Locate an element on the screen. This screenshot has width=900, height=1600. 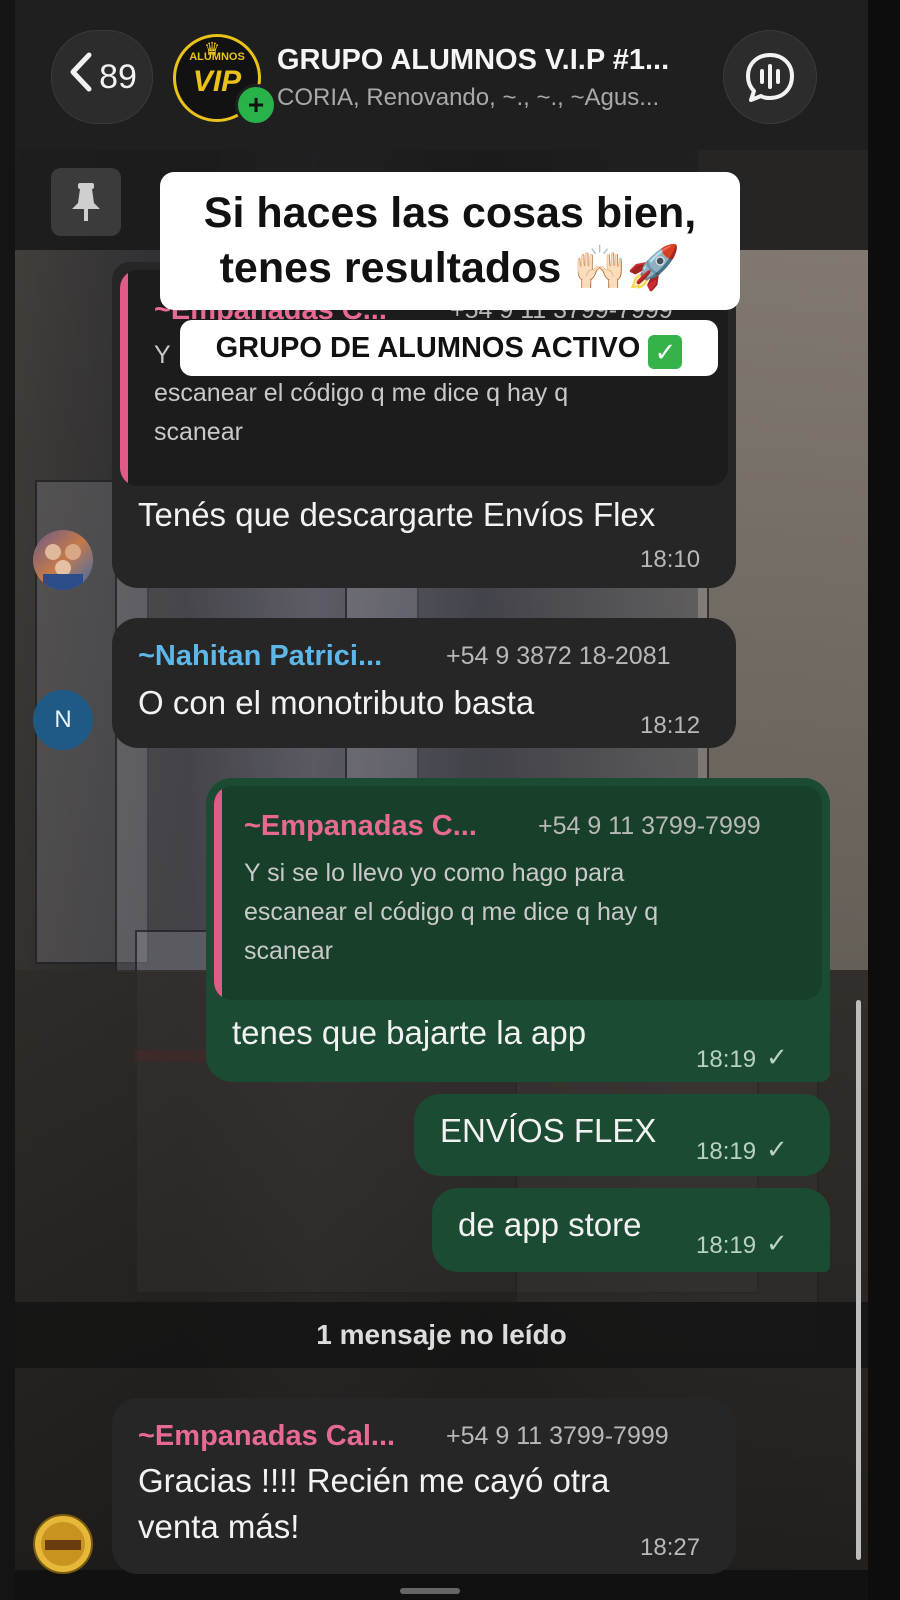
message-bubble: de app store 18:19 ✓ is located at coordinates (631, 1230).